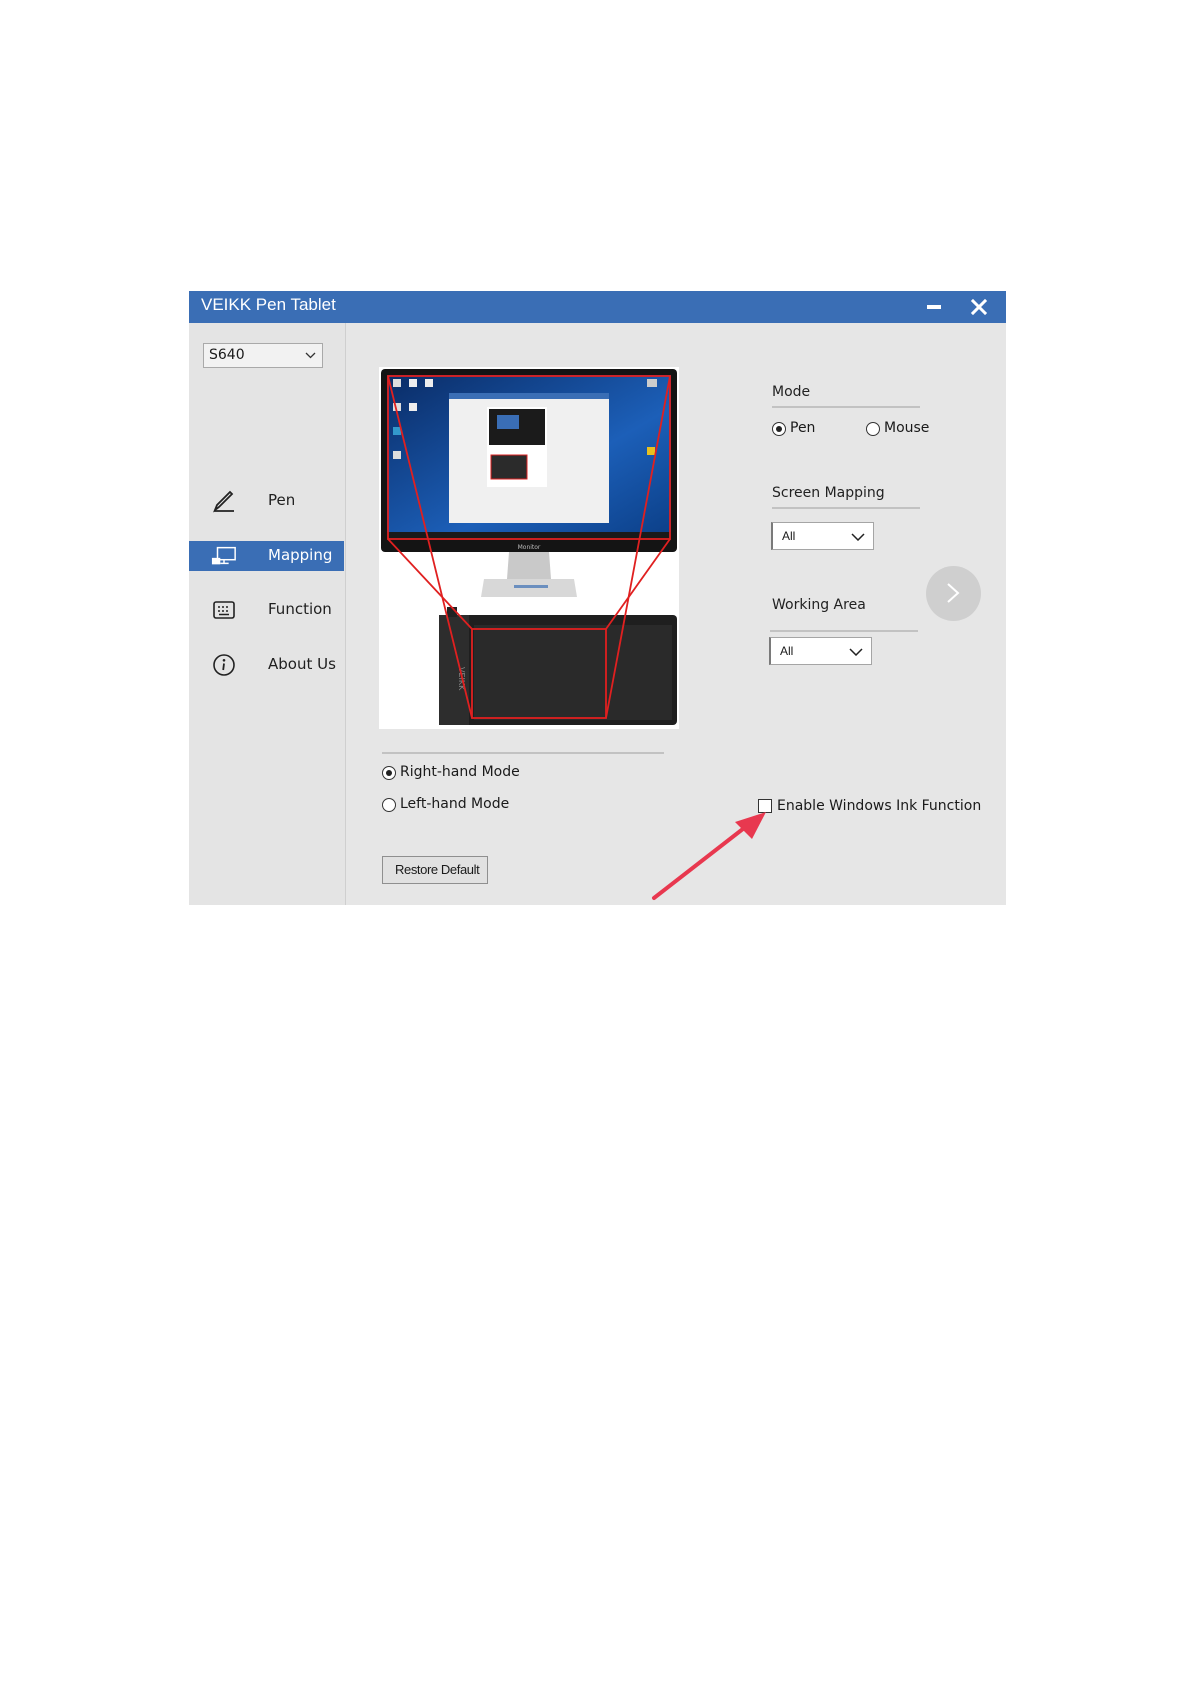 This screenshot has width=1191, height=1684. I want to click on screen-mapping-select: All, so click(822, 536).